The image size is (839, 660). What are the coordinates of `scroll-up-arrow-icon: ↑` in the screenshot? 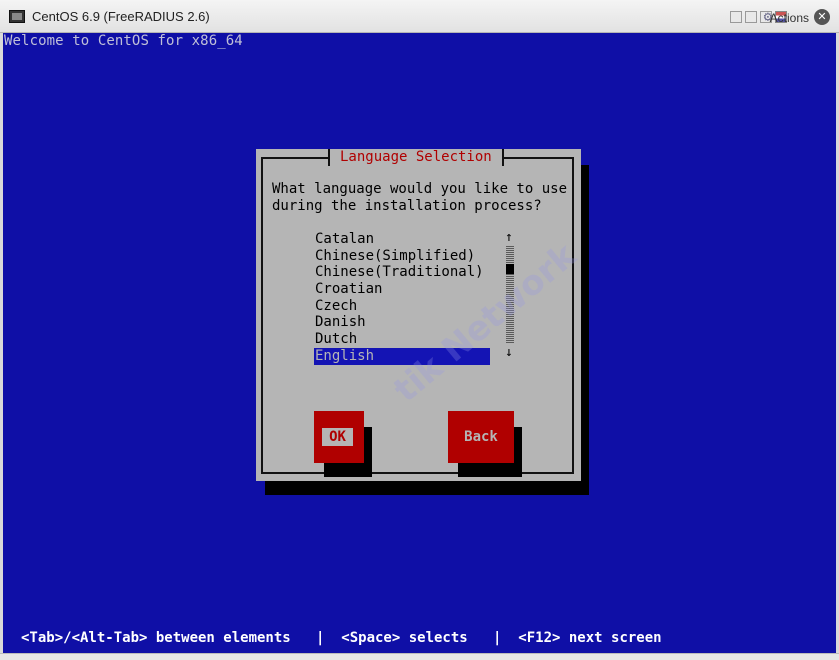 It's located at (509, 237).